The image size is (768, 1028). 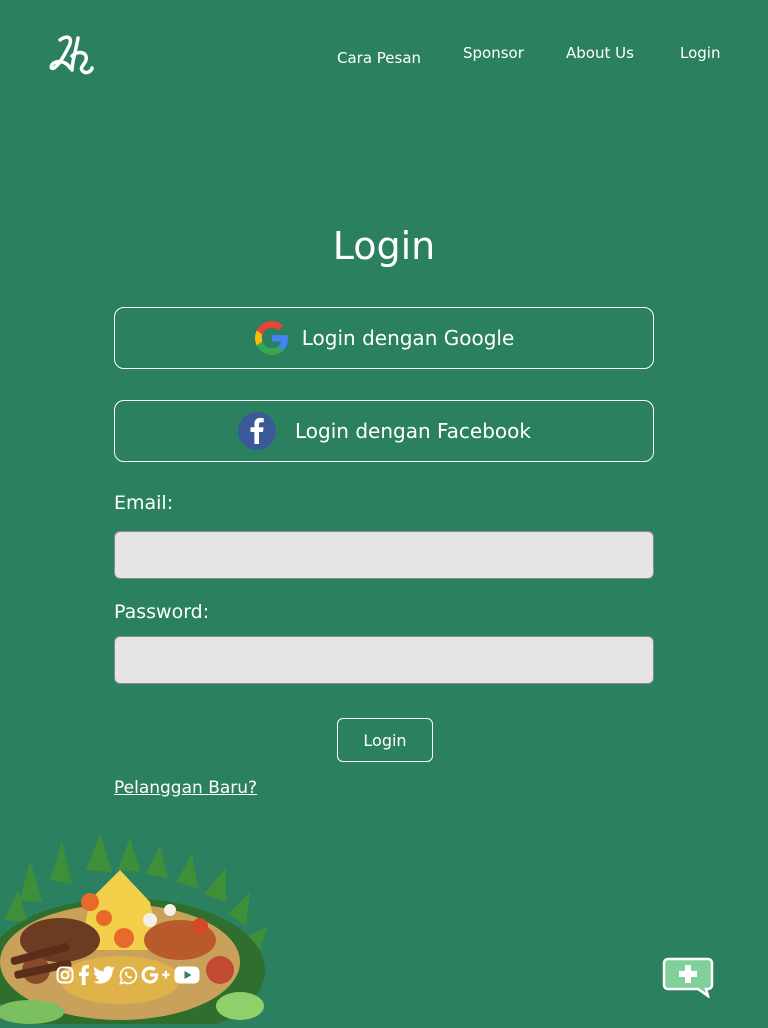 I want to click on whatsapp-icon, so click(x=128, y=975).